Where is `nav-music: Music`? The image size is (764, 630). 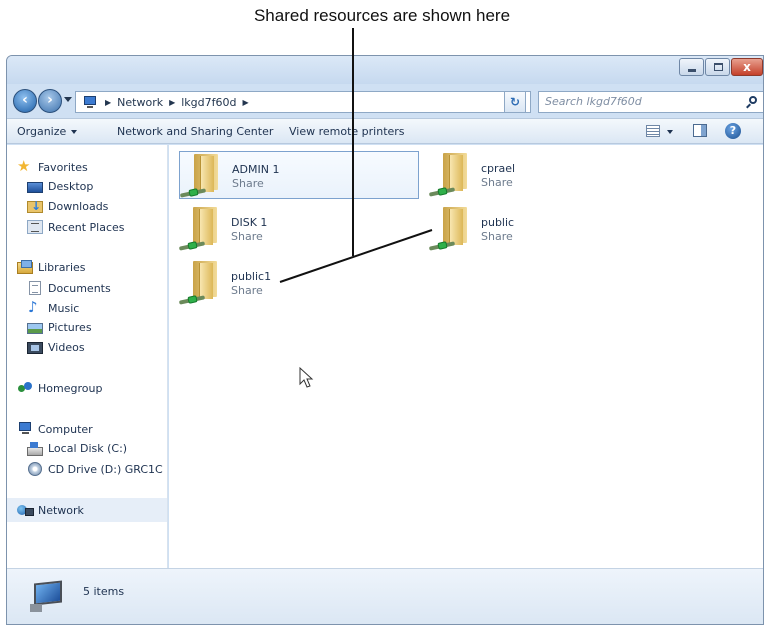
nav-music: Music is located at coordinates (53, 307).